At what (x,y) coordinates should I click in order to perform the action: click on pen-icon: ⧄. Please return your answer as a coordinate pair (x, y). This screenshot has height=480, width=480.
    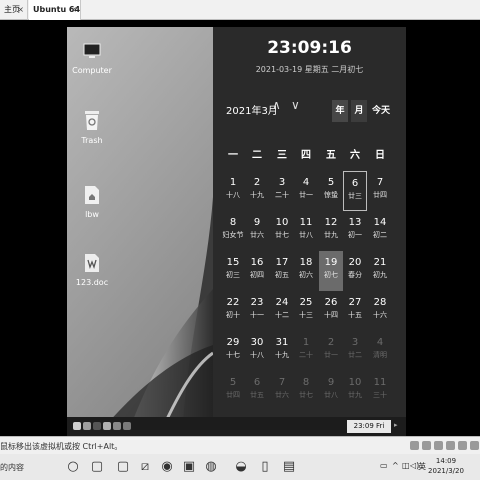
    Looking at the image, I should click on (145, 467).